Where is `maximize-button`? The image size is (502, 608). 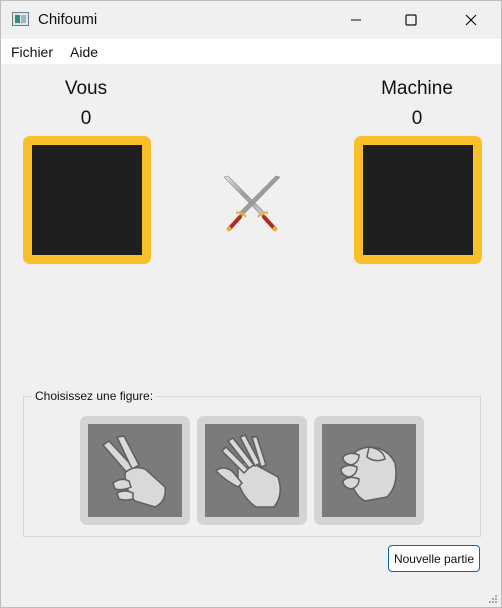
maximize-button is located at coordinates (411, 20).